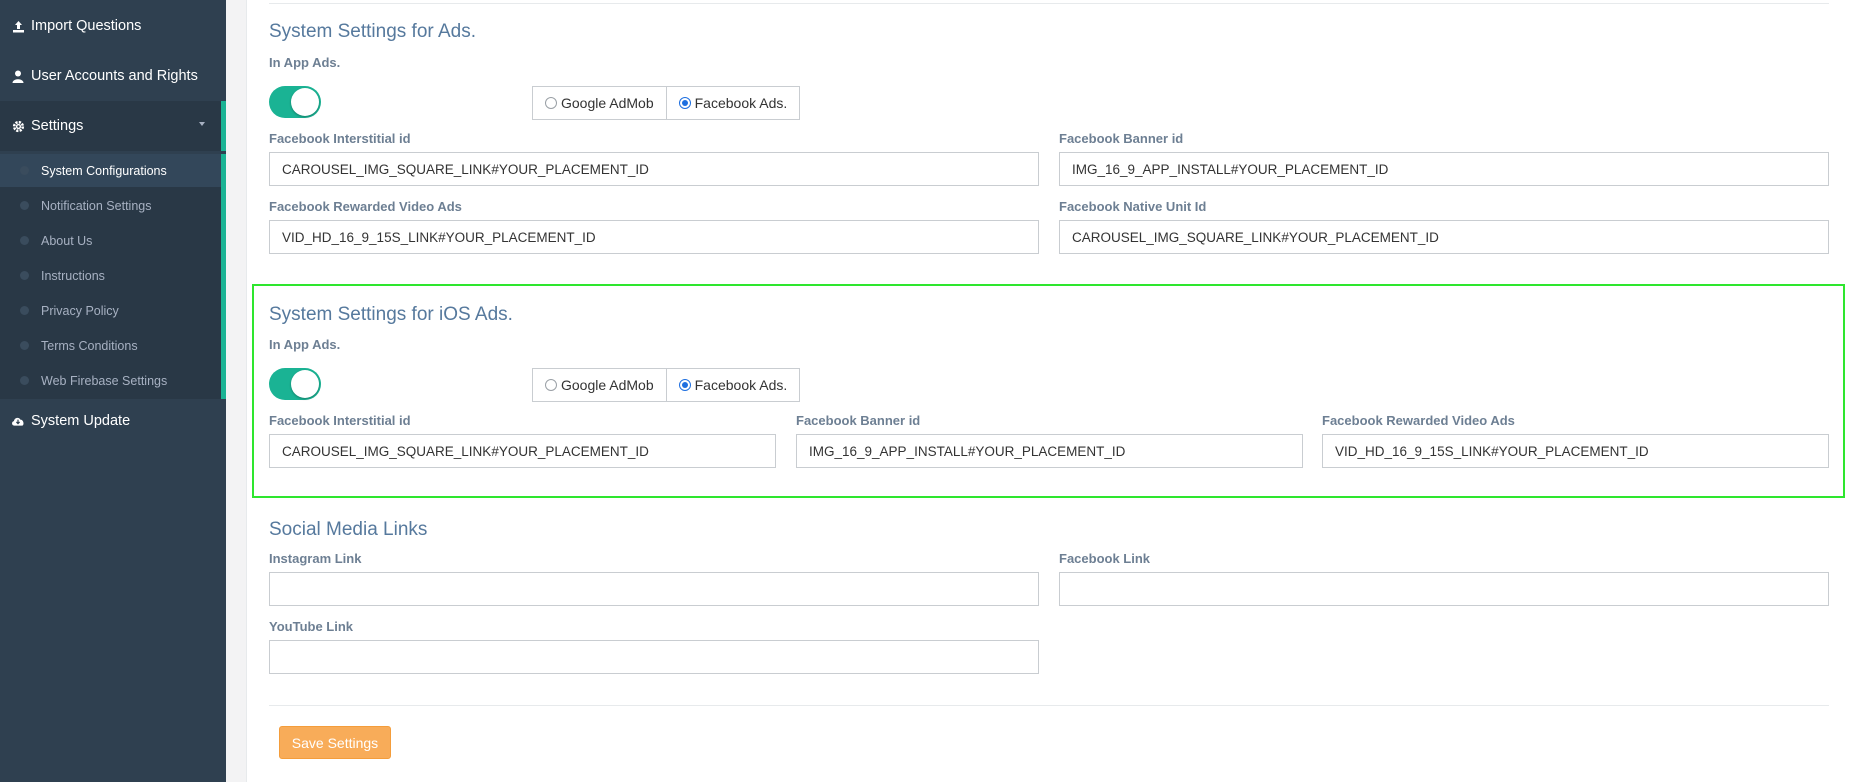  What do you see at coordinates (18, 76) in the screenshot?
I see `user-icon` at bounding box center [18, 76].